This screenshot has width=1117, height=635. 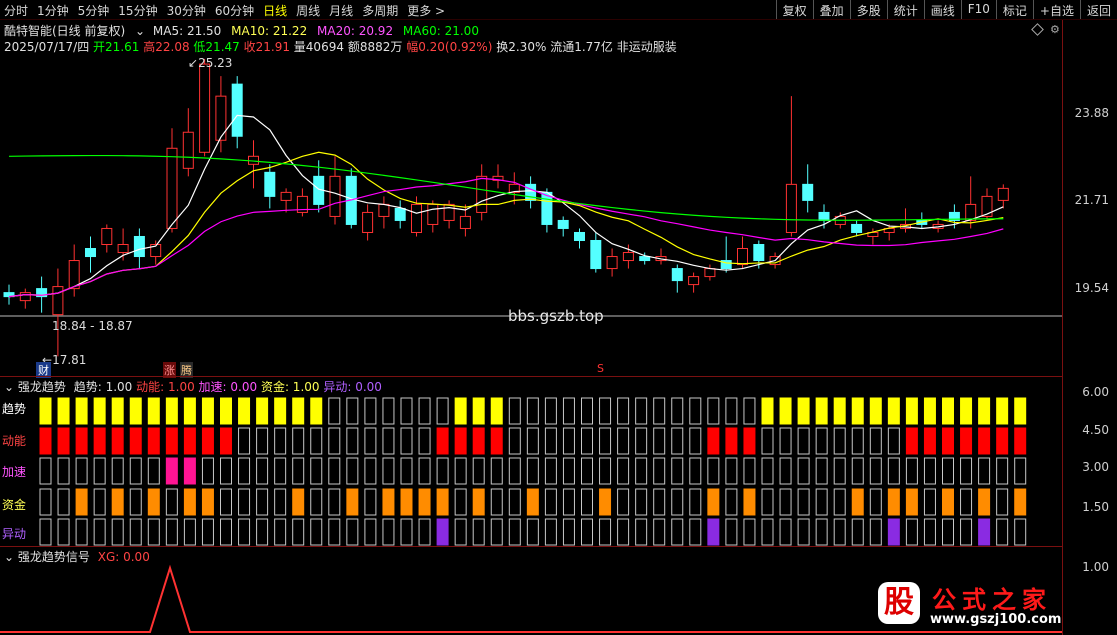 I want to click on tab-5min: 5分钟, so click(x=94, y=10).